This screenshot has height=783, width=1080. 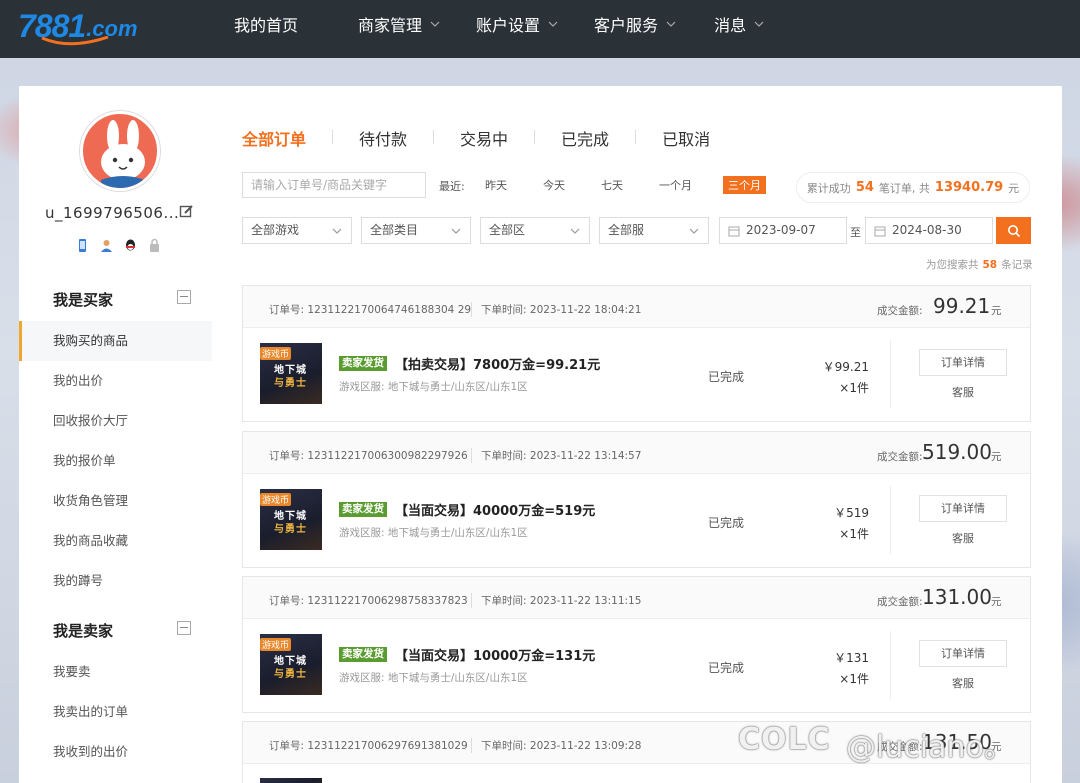 What do you see at coordinates (334, 185) in the screenshot?
I see `search-input: 请输入订单号/商品关键字` at bounding box center [334, 185].